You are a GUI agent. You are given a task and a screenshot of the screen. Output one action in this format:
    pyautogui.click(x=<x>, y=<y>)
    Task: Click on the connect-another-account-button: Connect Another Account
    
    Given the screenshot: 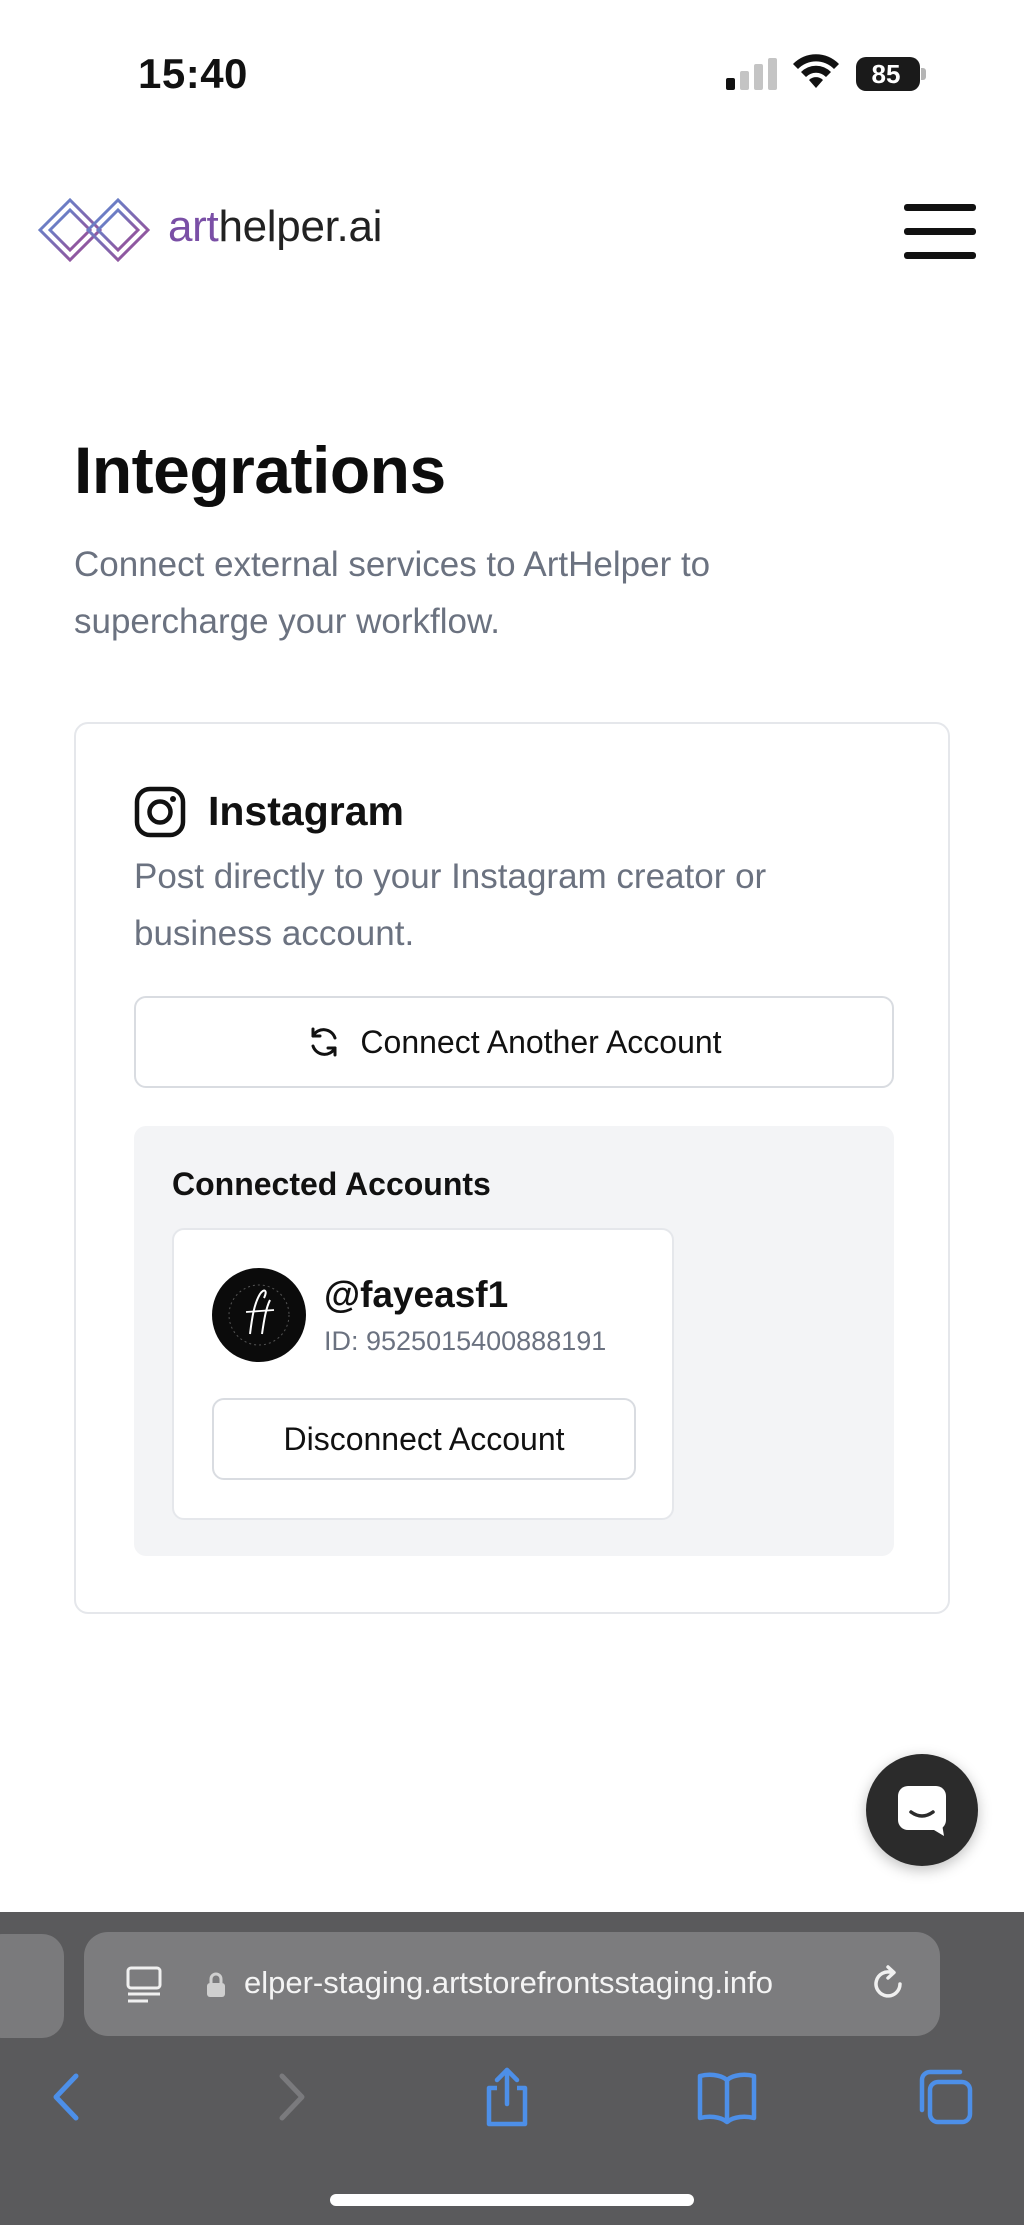 What is the action you would take?
    pyautogui.click(x=514, y=1042)
    